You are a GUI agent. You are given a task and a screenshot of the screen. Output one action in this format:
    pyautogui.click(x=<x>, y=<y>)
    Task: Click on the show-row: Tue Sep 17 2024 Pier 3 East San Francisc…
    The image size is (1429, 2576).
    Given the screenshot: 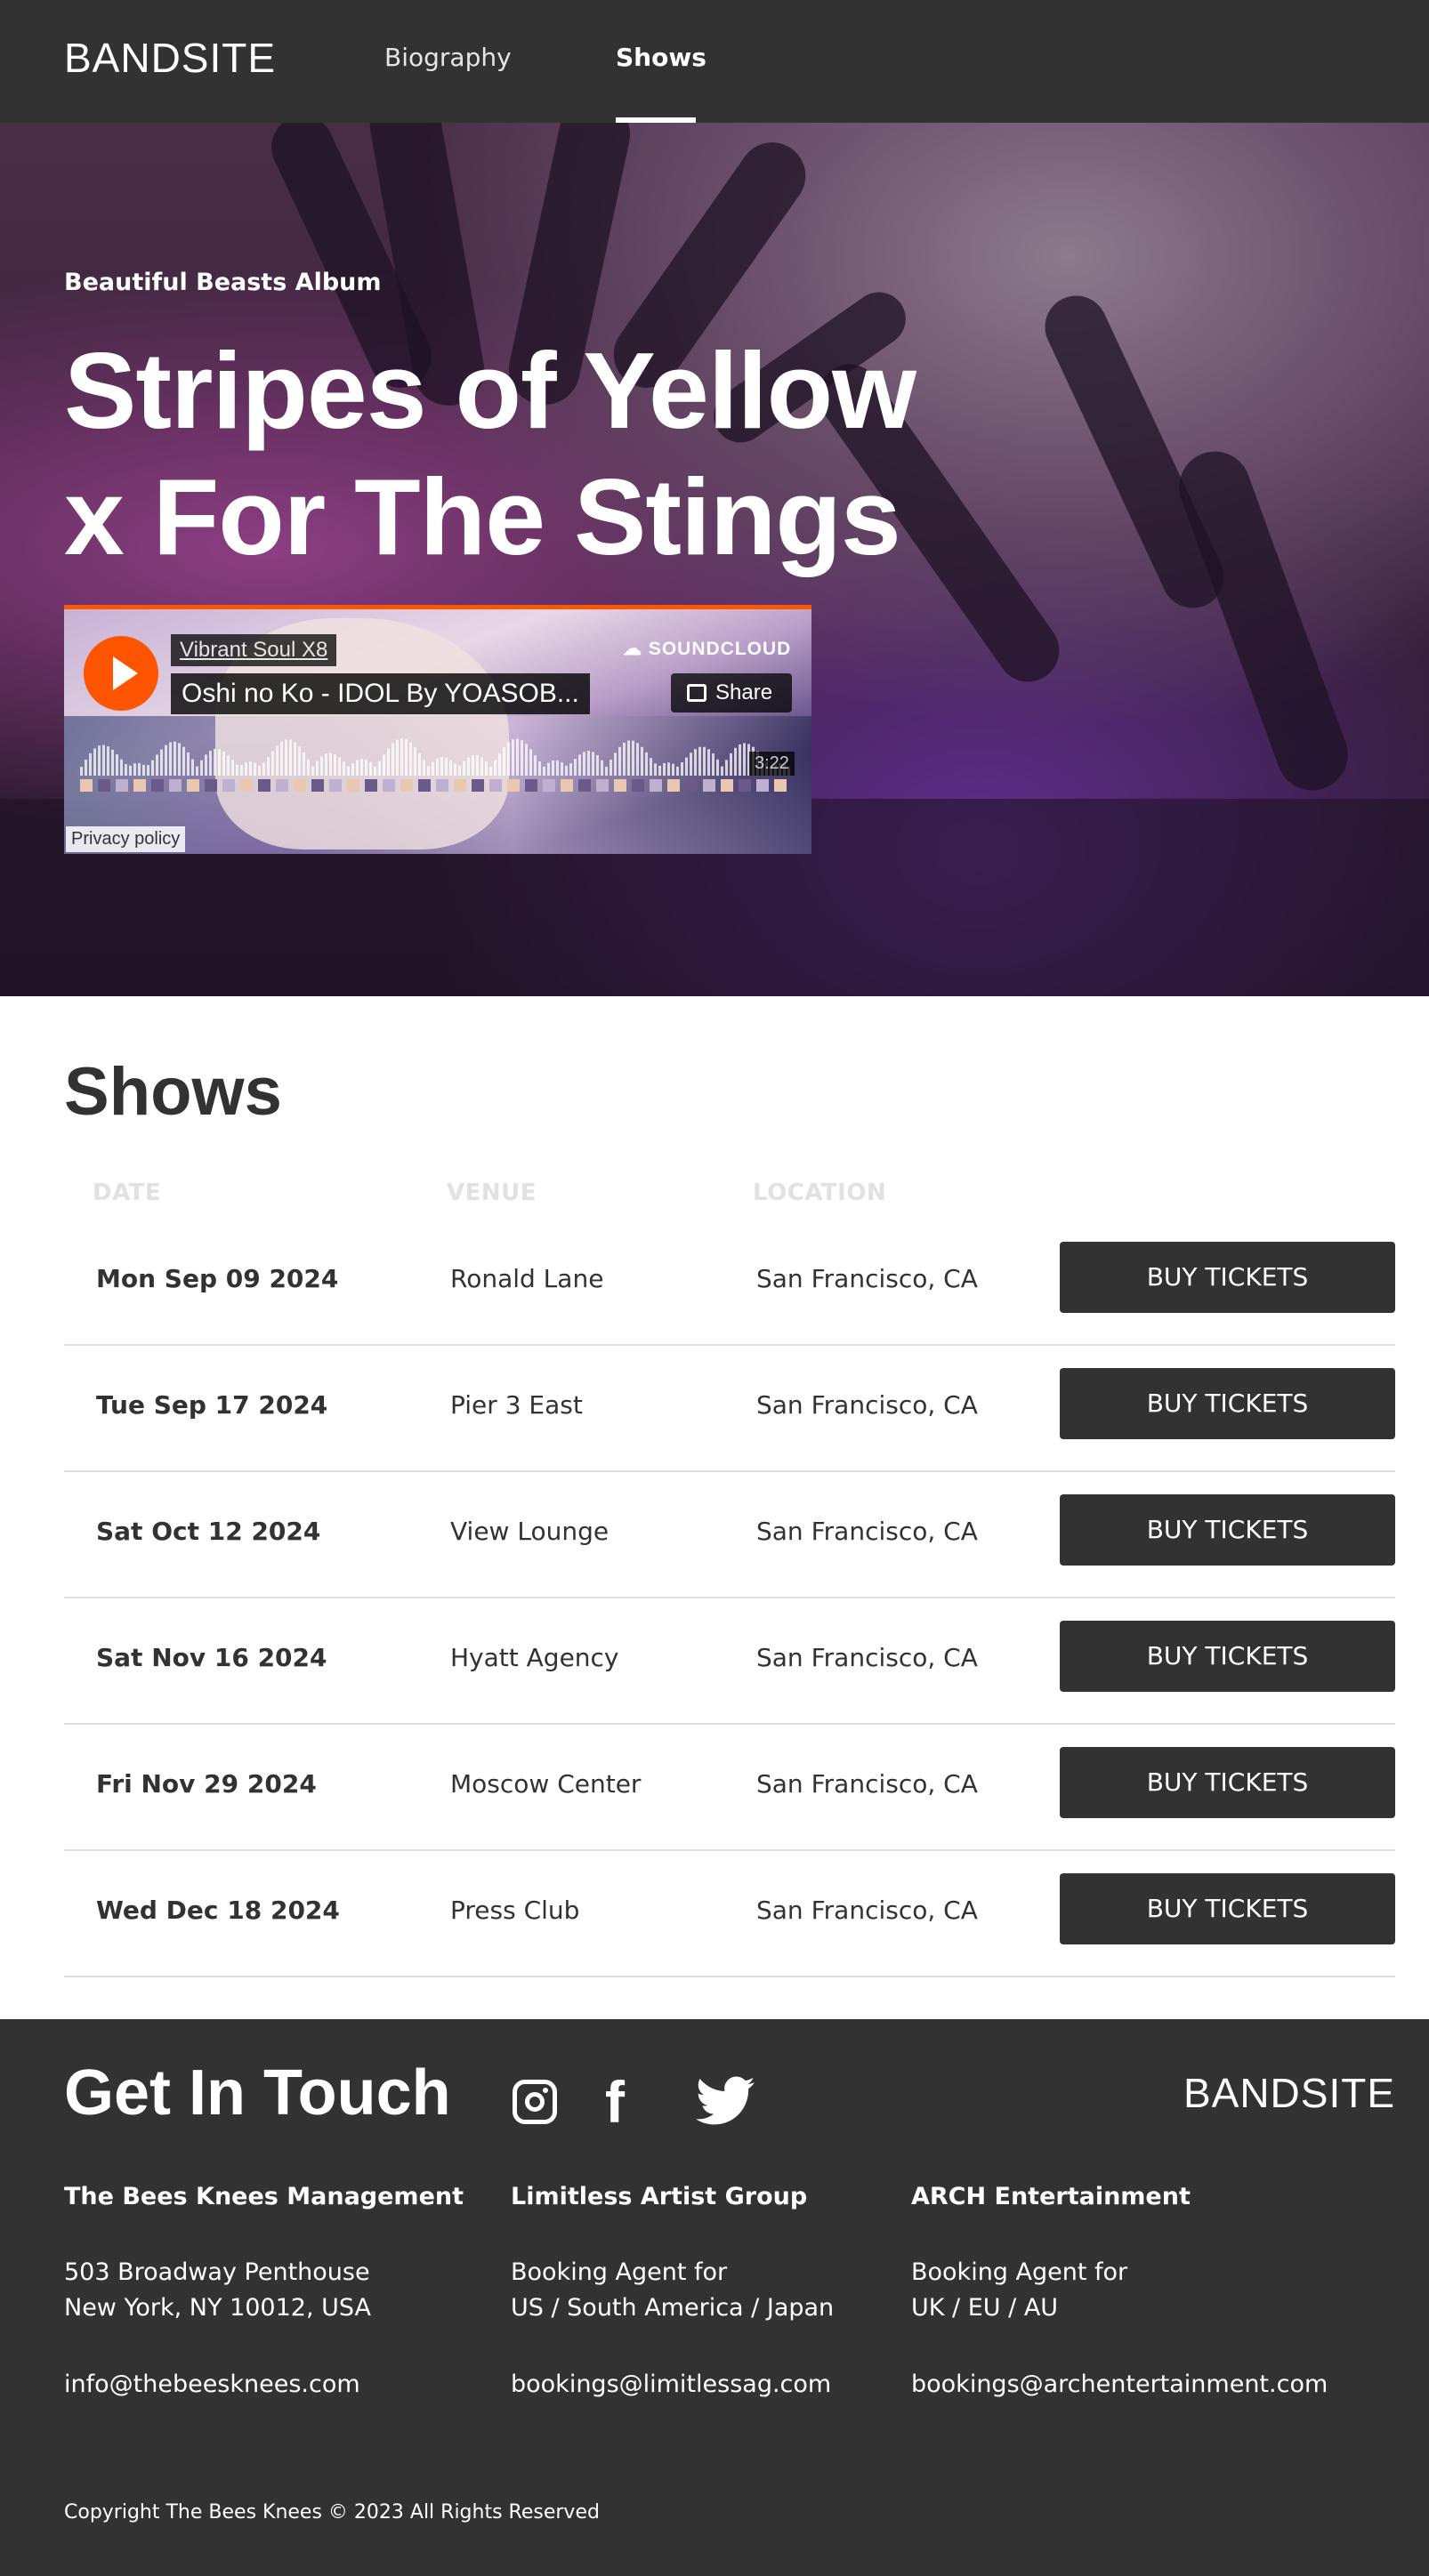 What is the action you would take?
    pyautogui.click(x=729, y=1409)
    